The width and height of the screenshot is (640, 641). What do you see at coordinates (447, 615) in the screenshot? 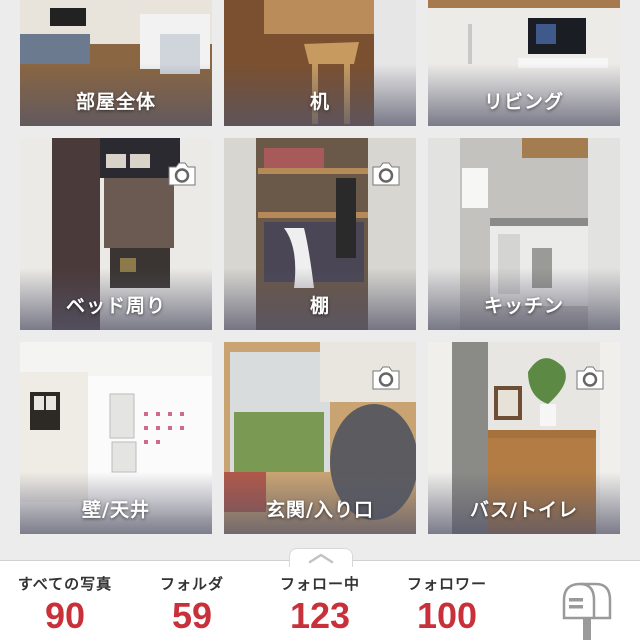
I see `stat-value: 100` at bounding box center [447, 615].